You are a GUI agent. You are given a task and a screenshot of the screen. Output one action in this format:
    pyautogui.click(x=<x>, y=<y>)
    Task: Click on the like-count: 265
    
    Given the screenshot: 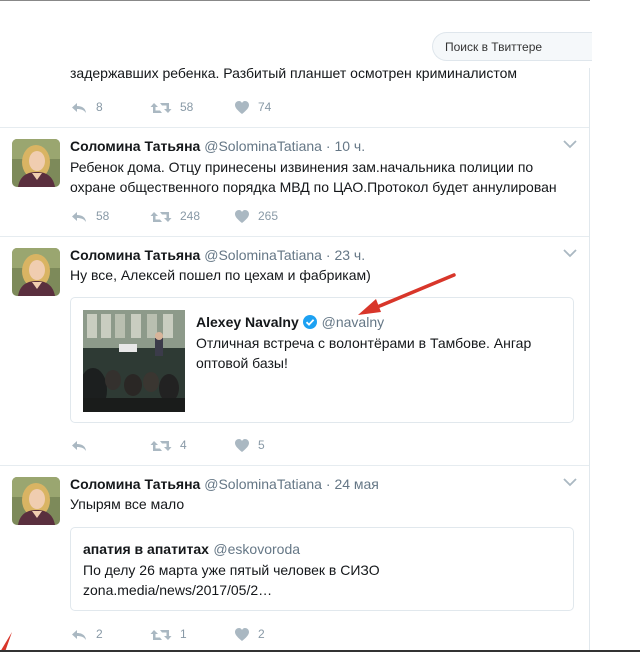 What is the action you would take?
    pyautogui.click(x=268, y=216)
    